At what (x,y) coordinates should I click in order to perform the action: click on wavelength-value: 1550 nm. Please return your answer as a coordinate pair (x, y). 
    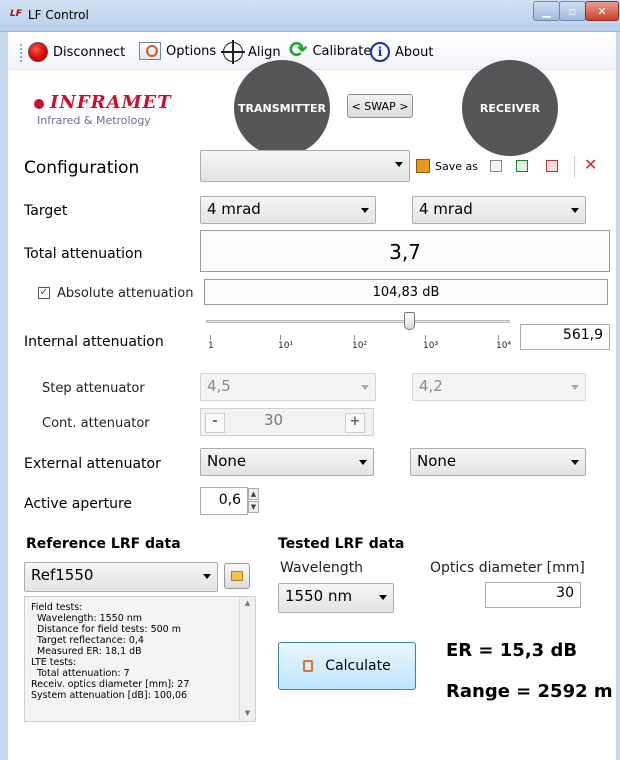
    Looking at the image, I should click on (319, 596).